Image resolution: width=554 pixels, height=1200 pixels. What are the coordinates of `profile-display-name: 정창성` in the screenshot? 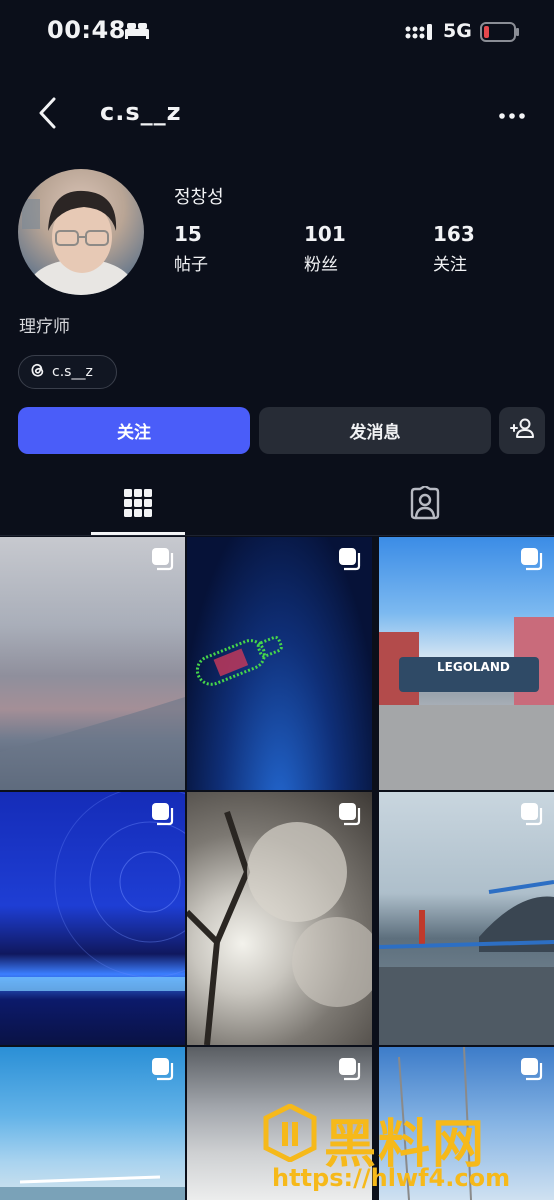 It's located at (199, 197).